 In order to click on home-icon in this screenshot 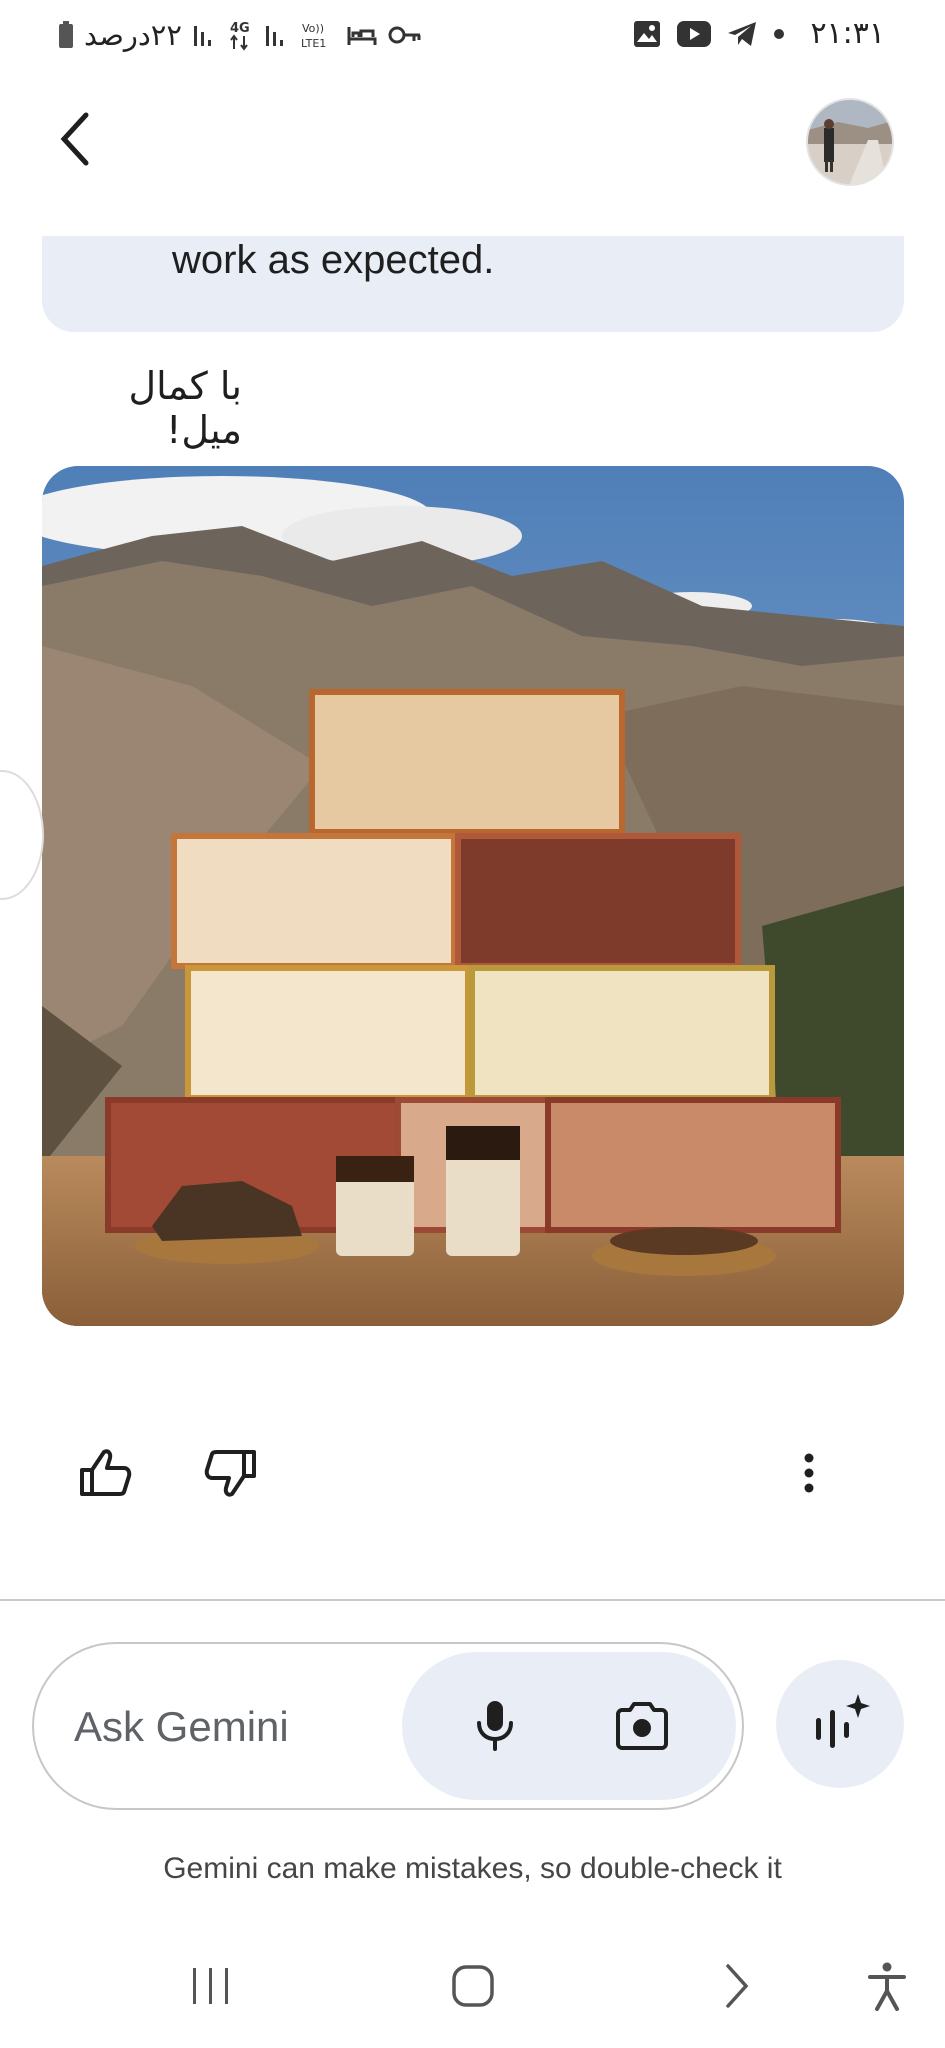, I will do `click(473, 1986)`.